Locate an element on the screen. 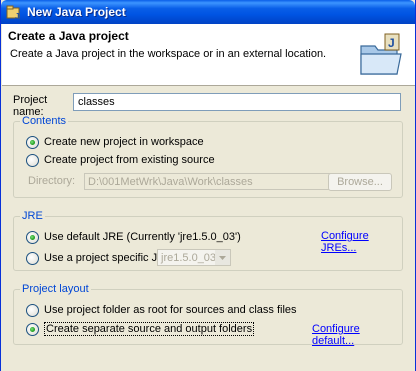 This screenshot has height=371, width=416. title-bar: J New Java Project is located at coordinates (208, 12).